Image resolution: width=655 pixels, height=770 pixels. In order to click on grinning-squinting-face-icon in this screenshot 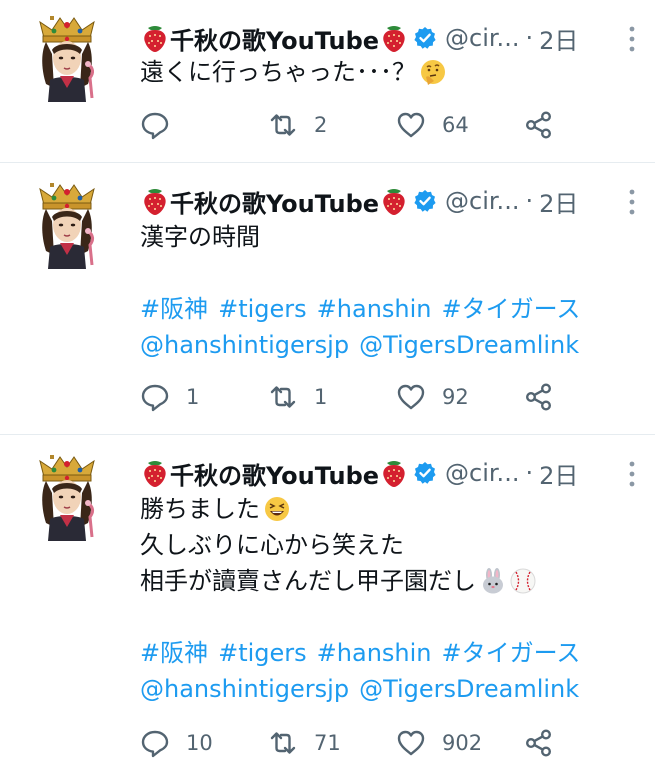, I will do `click(277, 509)`.